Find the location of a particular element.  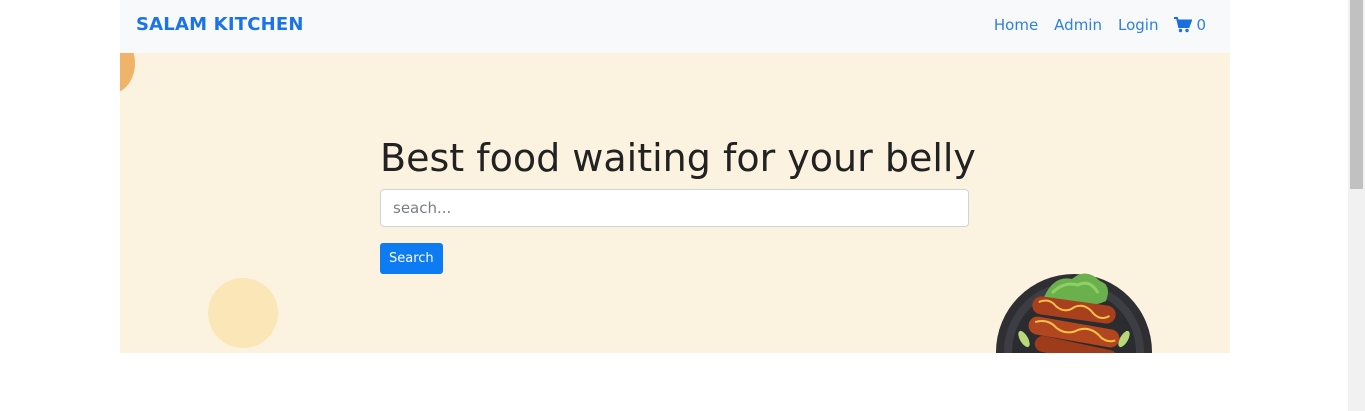

search-input is located at coordinates (674, 208).